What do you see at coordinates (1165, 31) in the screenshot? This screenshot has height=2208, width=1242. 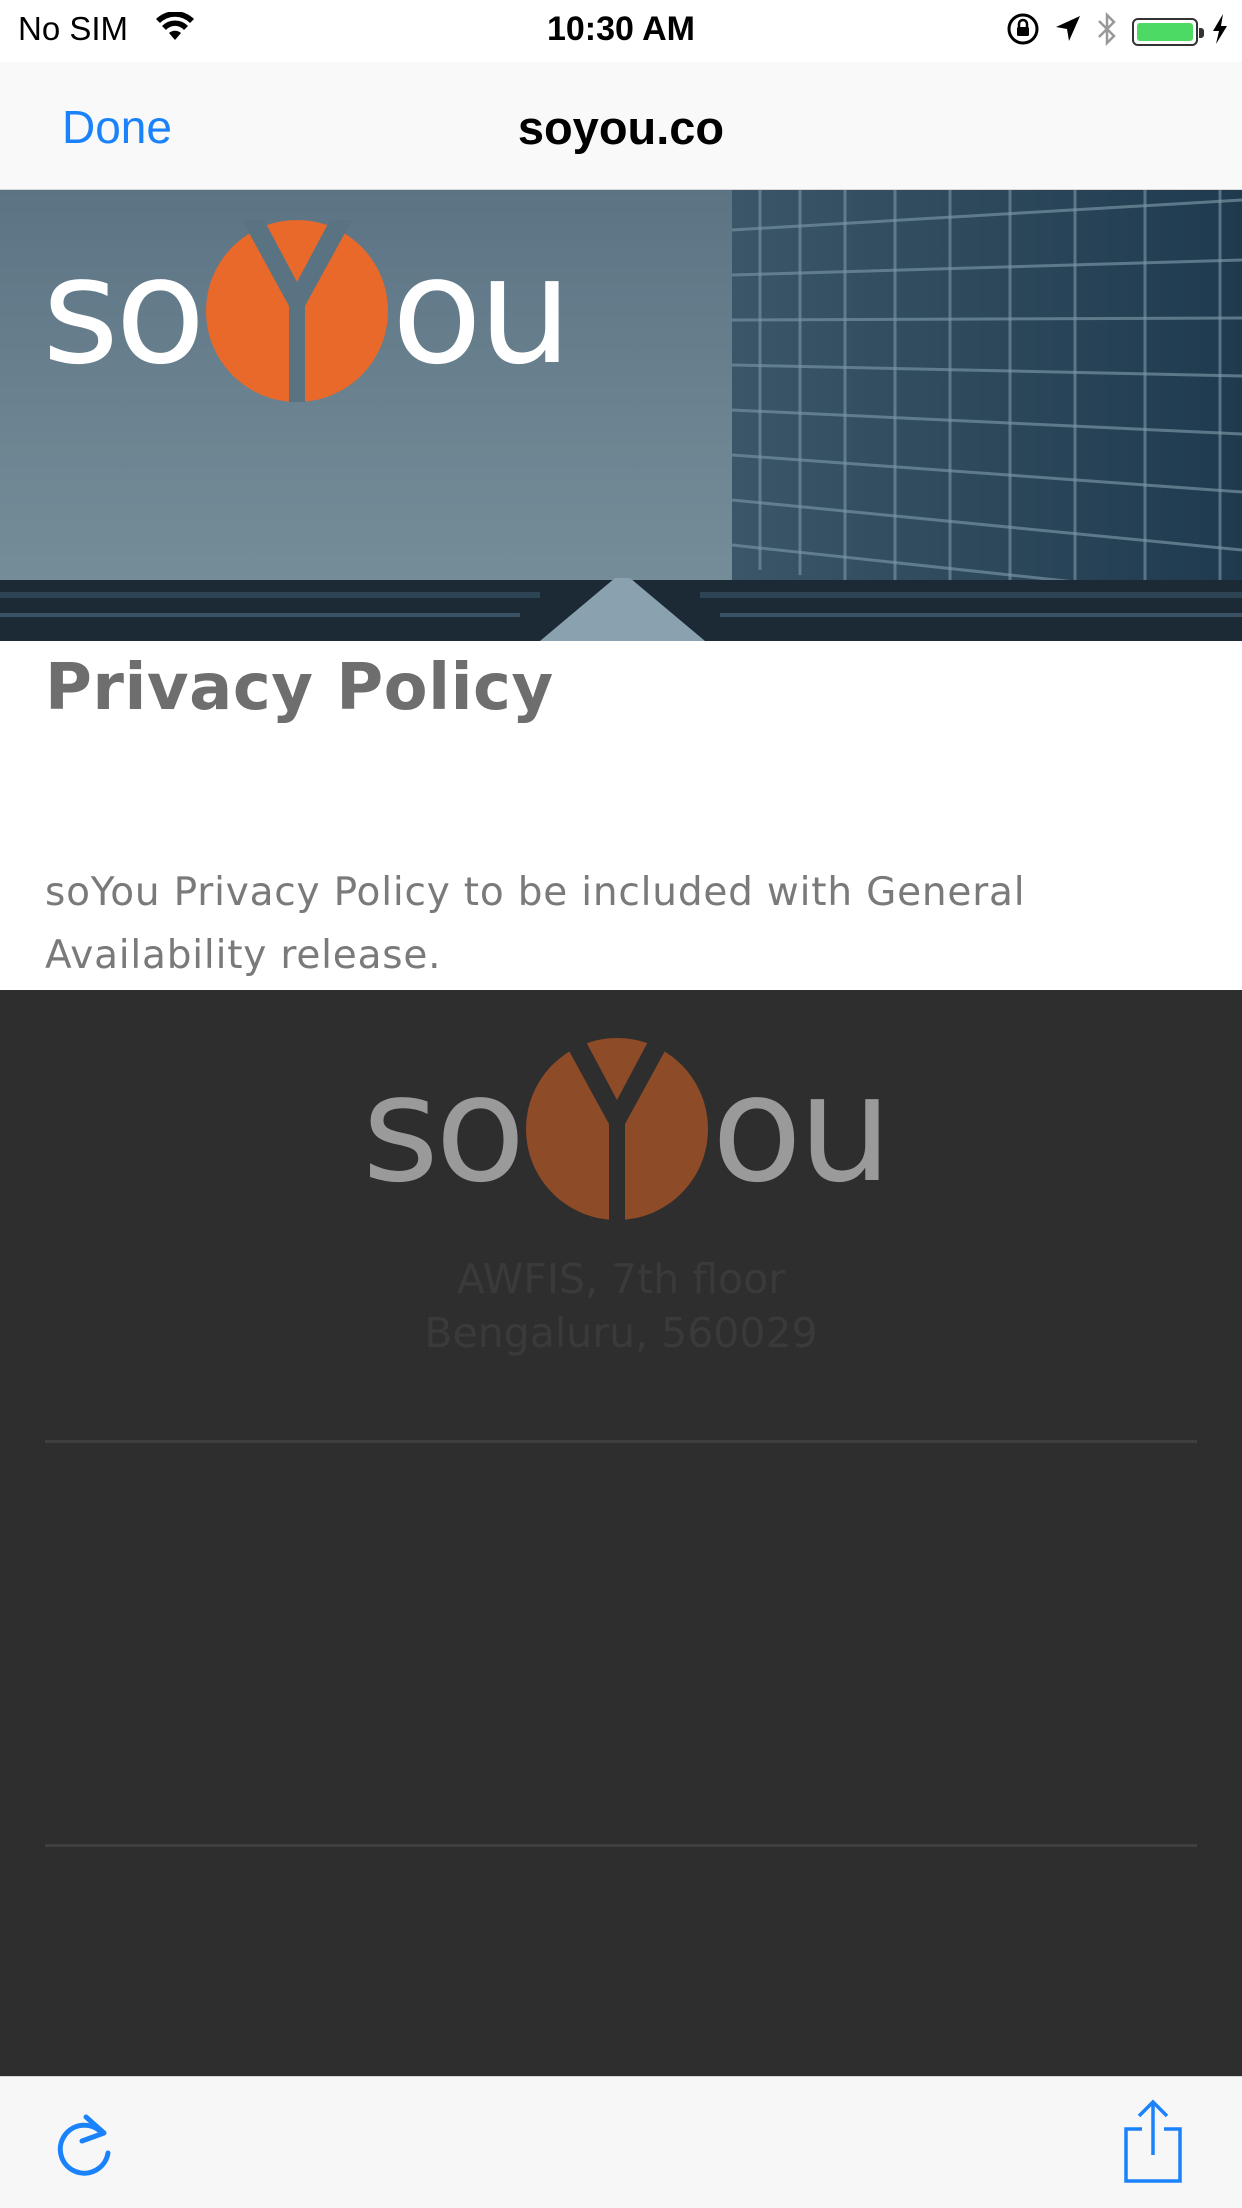 I see `battery-level` at bounding box center [1165, 31].